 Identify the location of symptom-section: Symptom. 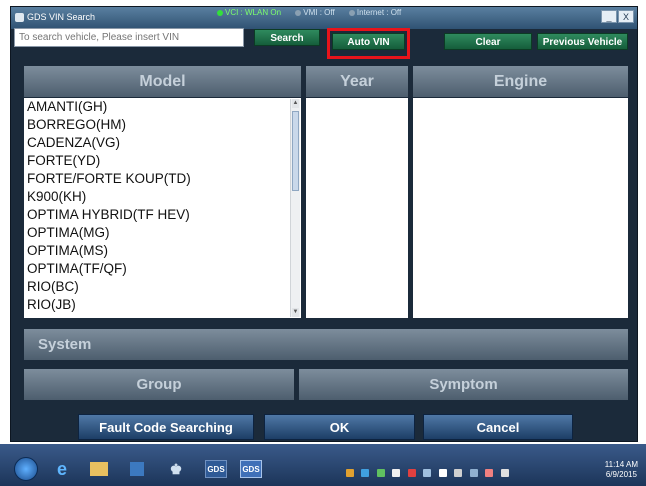
(463, 384).